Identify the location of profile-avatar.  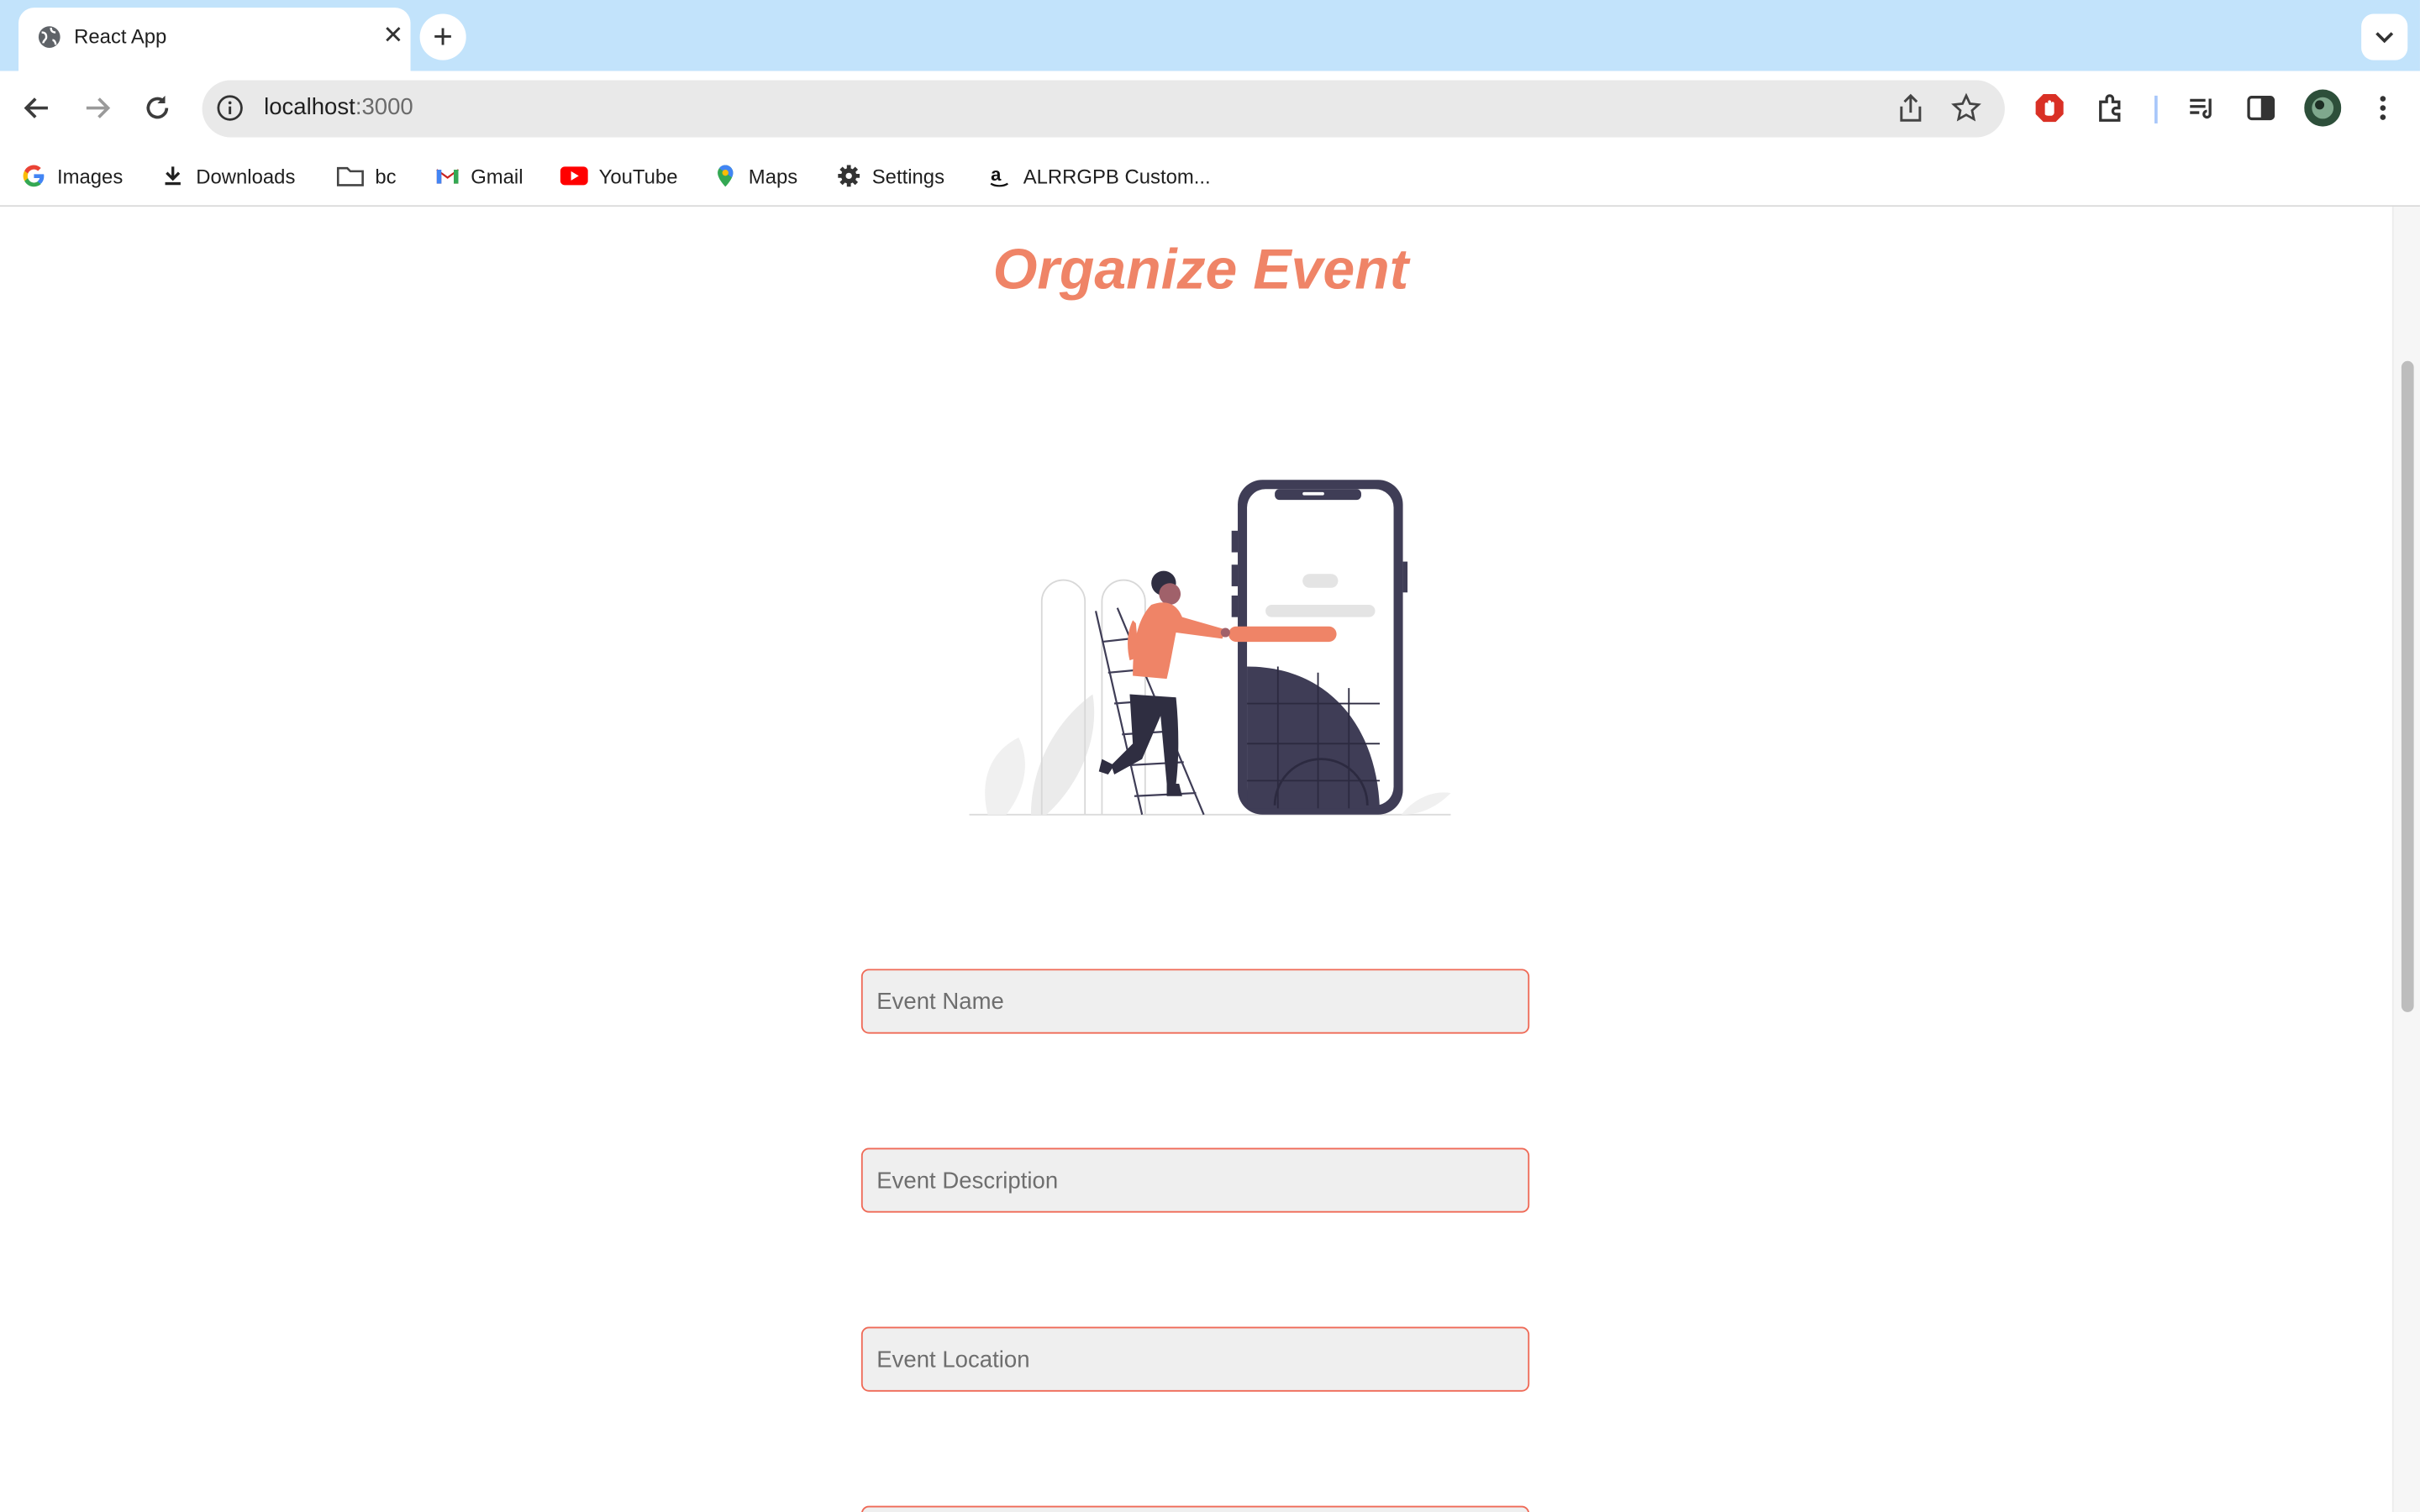
(2323, 108).